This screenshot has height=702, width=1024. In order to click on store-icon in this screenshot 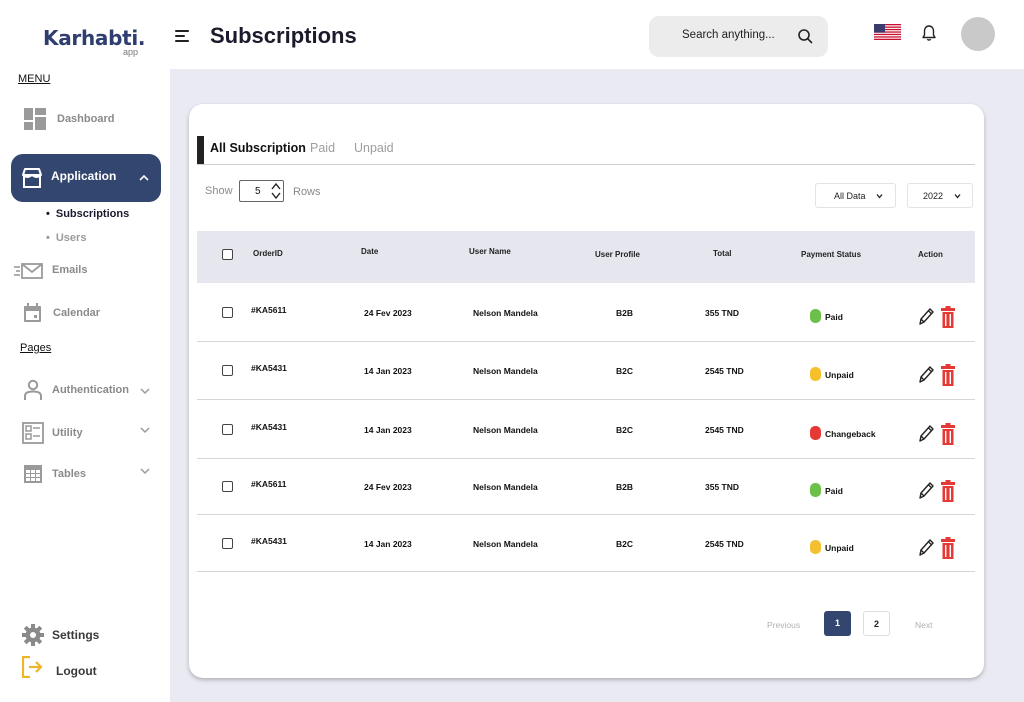, I will do `click(32, 178)`.